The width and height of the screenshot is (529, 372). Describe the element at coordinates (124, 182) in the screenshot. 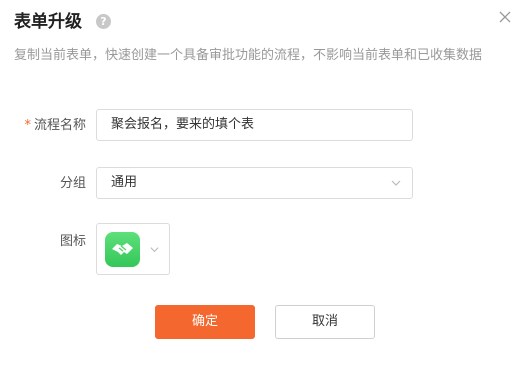

I see `group-select-value: 通用` at that location.